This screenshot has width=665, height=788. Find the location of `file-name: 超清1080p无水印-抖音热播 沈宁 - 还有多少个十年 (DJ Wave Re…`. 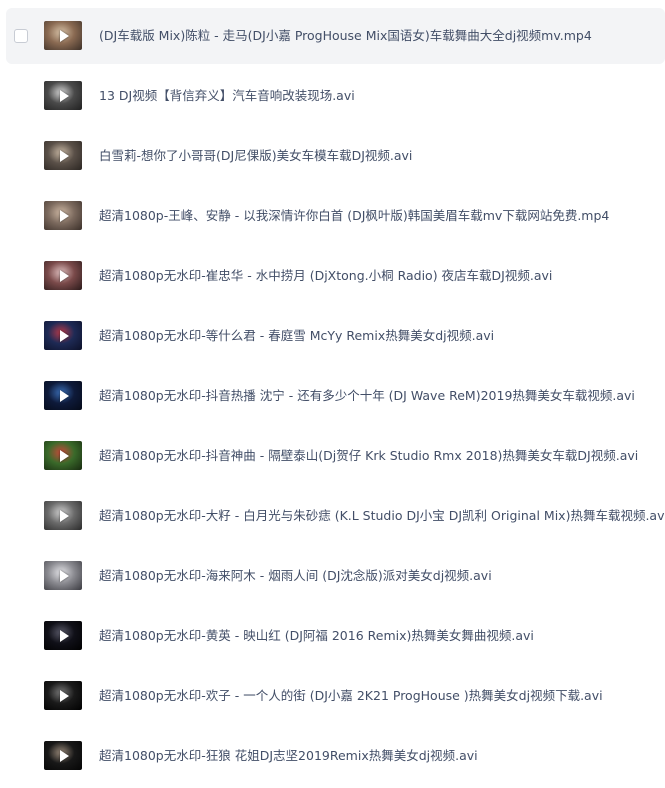

file-name: 超清1080p无水印-抖音热播 沈宁 - 还有多少个十年 (DJ Wave Re… is located at coordinates (367, 396).